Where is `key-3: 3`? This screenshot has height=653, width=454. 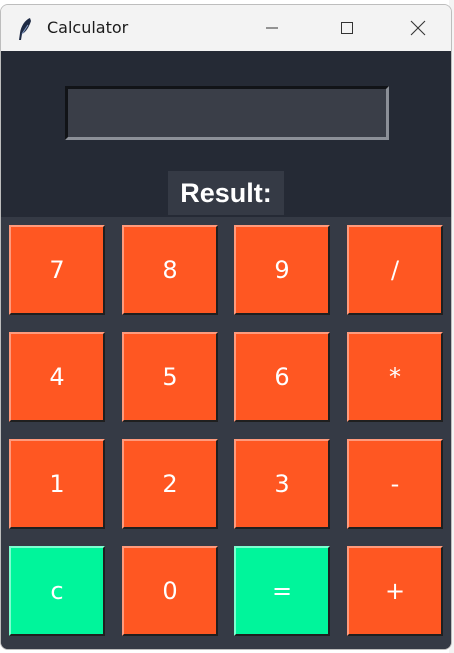 key-3: 3 is located at coordinates (282, 484).